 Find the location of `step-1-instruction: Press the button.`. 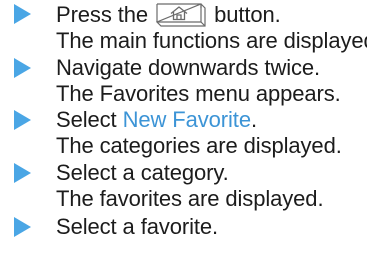

step-1-instruction: Press the button. is located at coordinates (168, 15).